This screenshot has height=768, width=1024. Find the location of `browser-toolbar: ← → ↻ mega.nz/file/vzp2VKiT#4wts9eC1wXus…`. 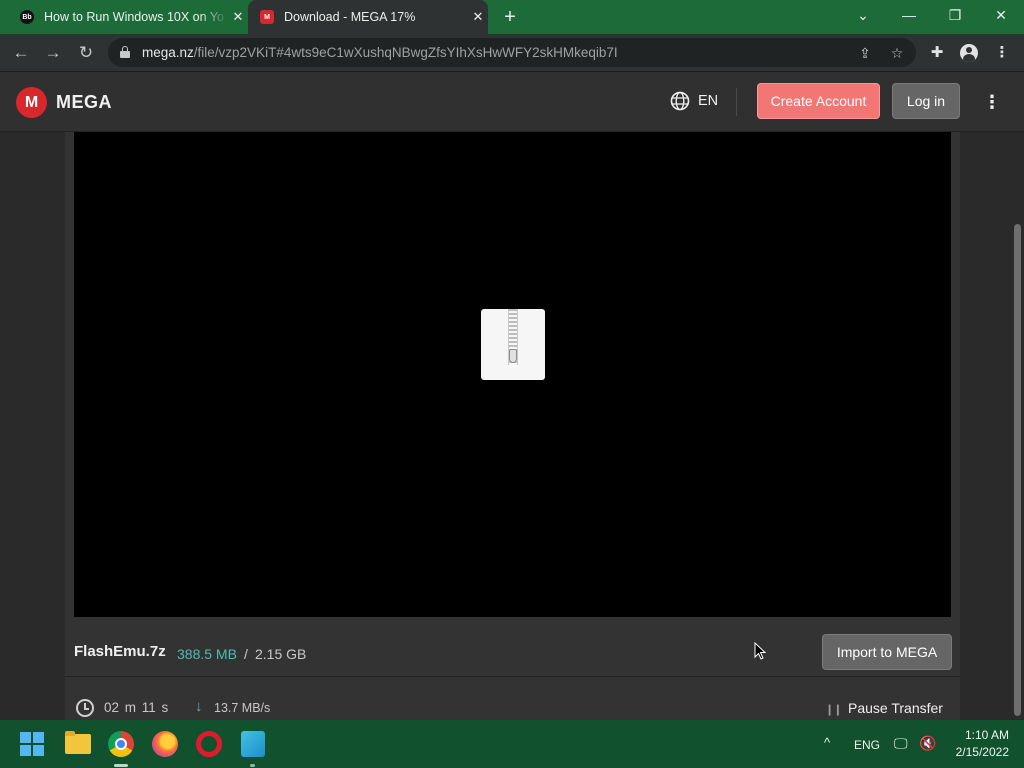

browser-toolbar: ← → ↻ mega.nz/file/vzp2VKiT#4wts9eC1wXus… is located at coordinates (512, 53).